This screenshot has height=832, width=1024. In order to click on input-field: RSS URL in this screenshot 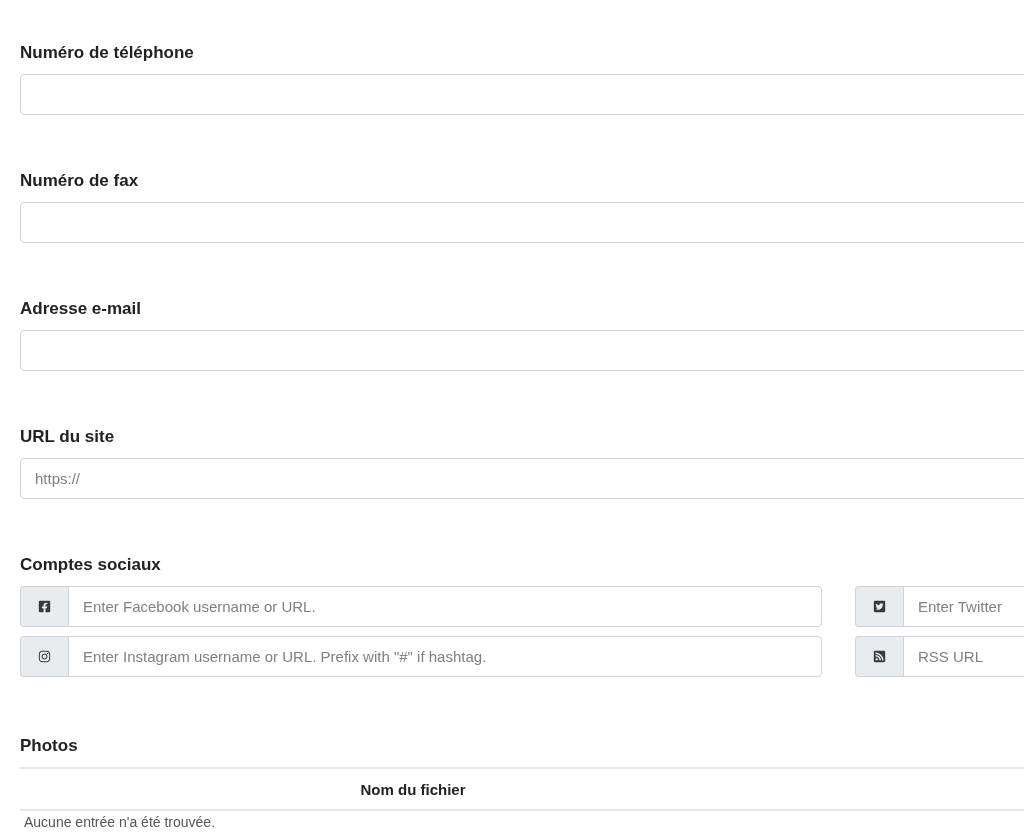, I will do `click(963, 656)`.